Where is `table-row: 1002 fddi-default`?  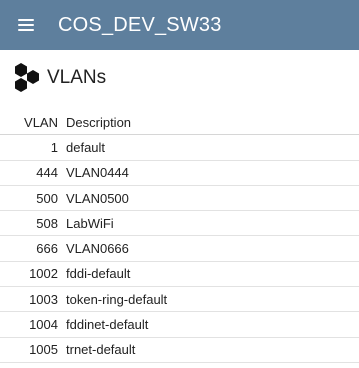 table-row: 1002 fddi-default is located at coordinates (179, 275).